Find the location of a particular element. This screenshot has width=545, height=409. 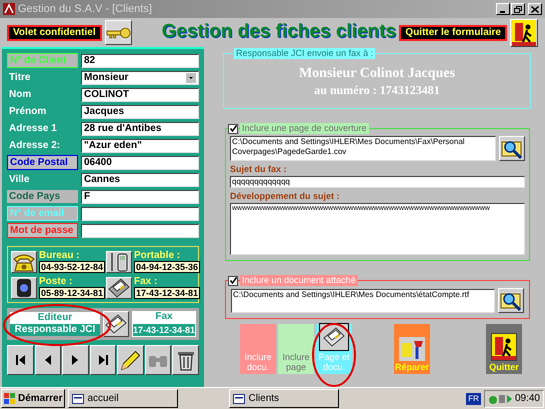

restore-icon is located at coordinates (518, 9).